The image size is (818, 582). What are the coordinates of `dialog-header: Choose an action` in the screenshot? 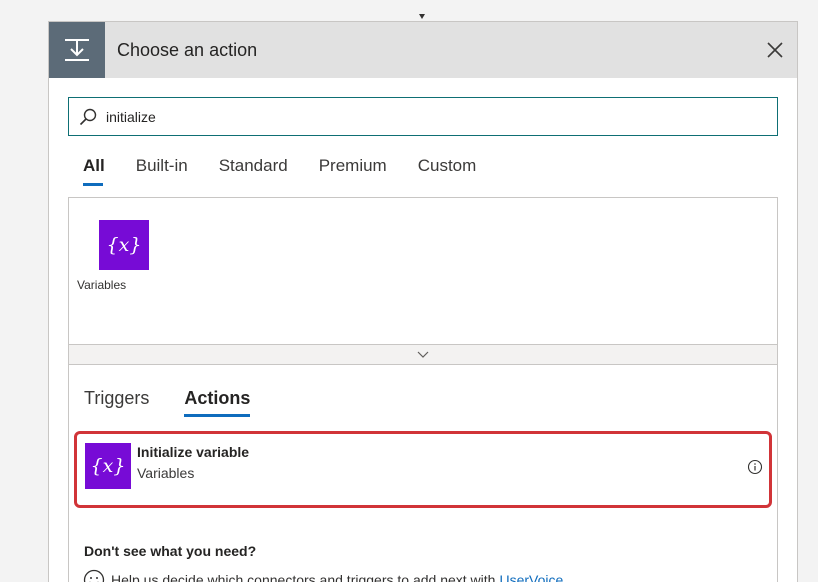 It's located at (423, 50).